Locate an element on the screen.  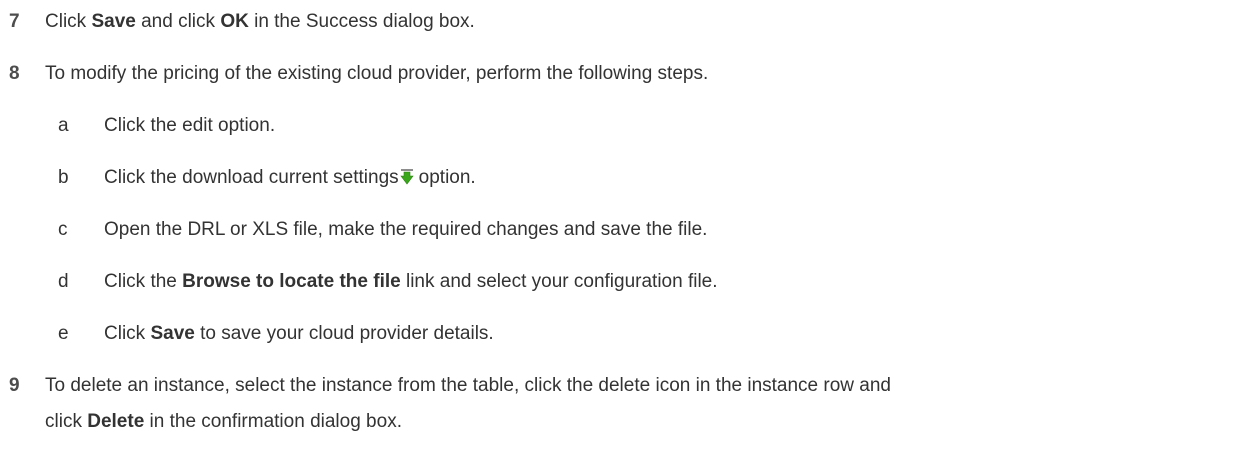
substep-letter: d is located at coordinates (63, 281).